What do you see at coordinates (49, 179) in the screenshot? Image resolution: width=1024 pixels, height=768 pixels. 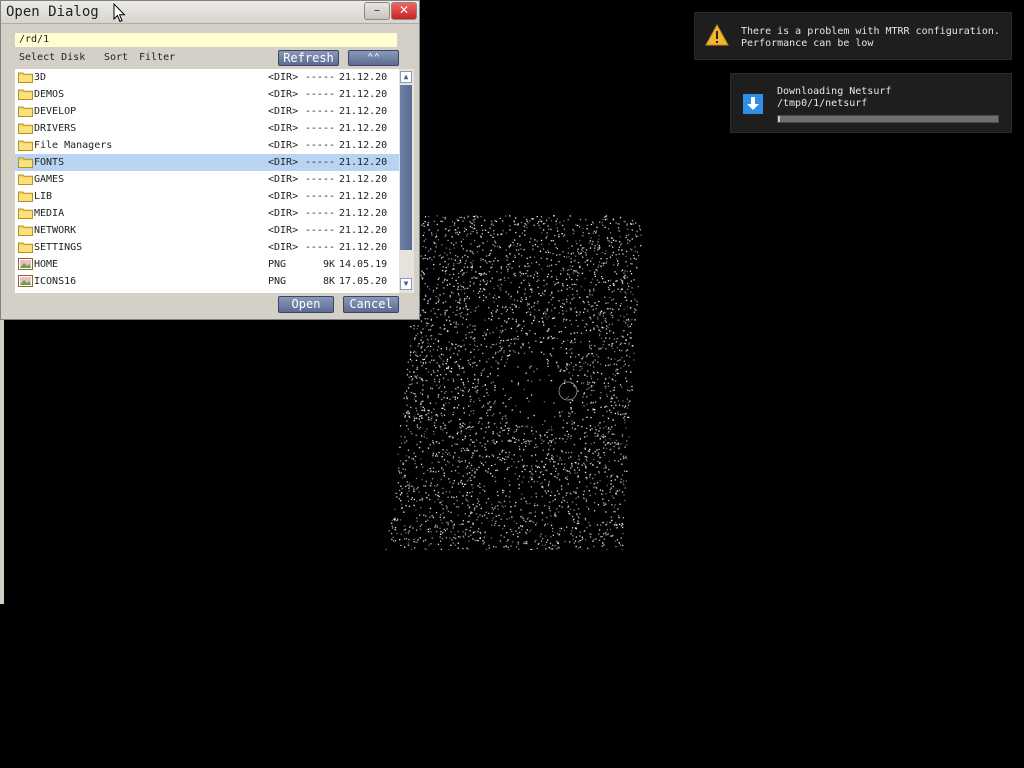 I see `file-name: GAMES` at bounding box center [49, 179].